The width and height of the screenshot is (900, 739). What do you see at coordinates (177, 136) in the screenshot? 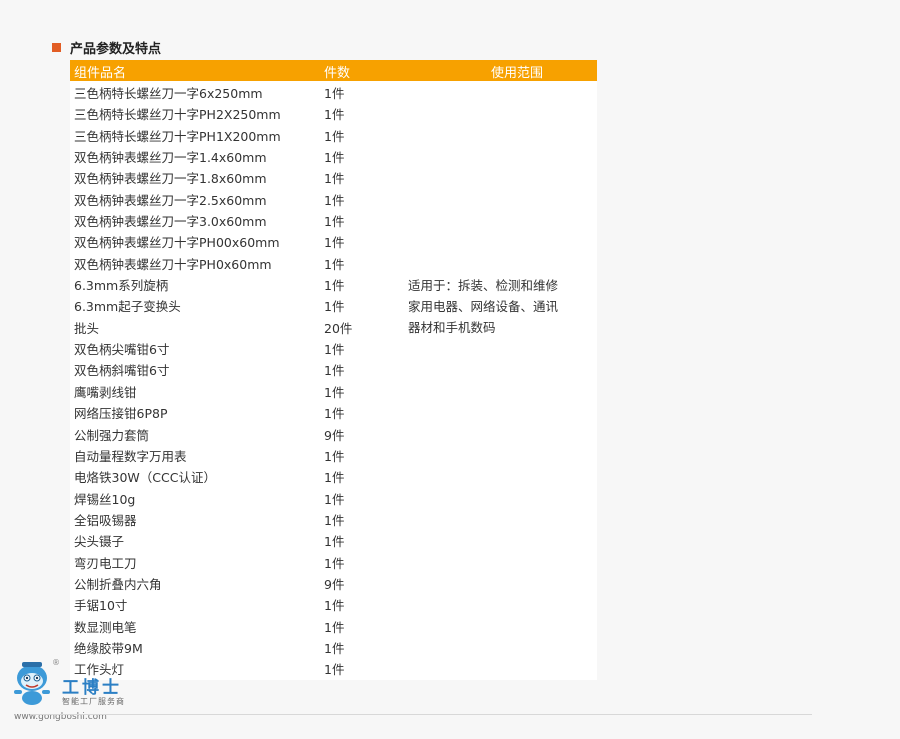
I see `row-name: 三色柄特长螺丝刀十字PH1X200mm` at bounding box center [177, 136].